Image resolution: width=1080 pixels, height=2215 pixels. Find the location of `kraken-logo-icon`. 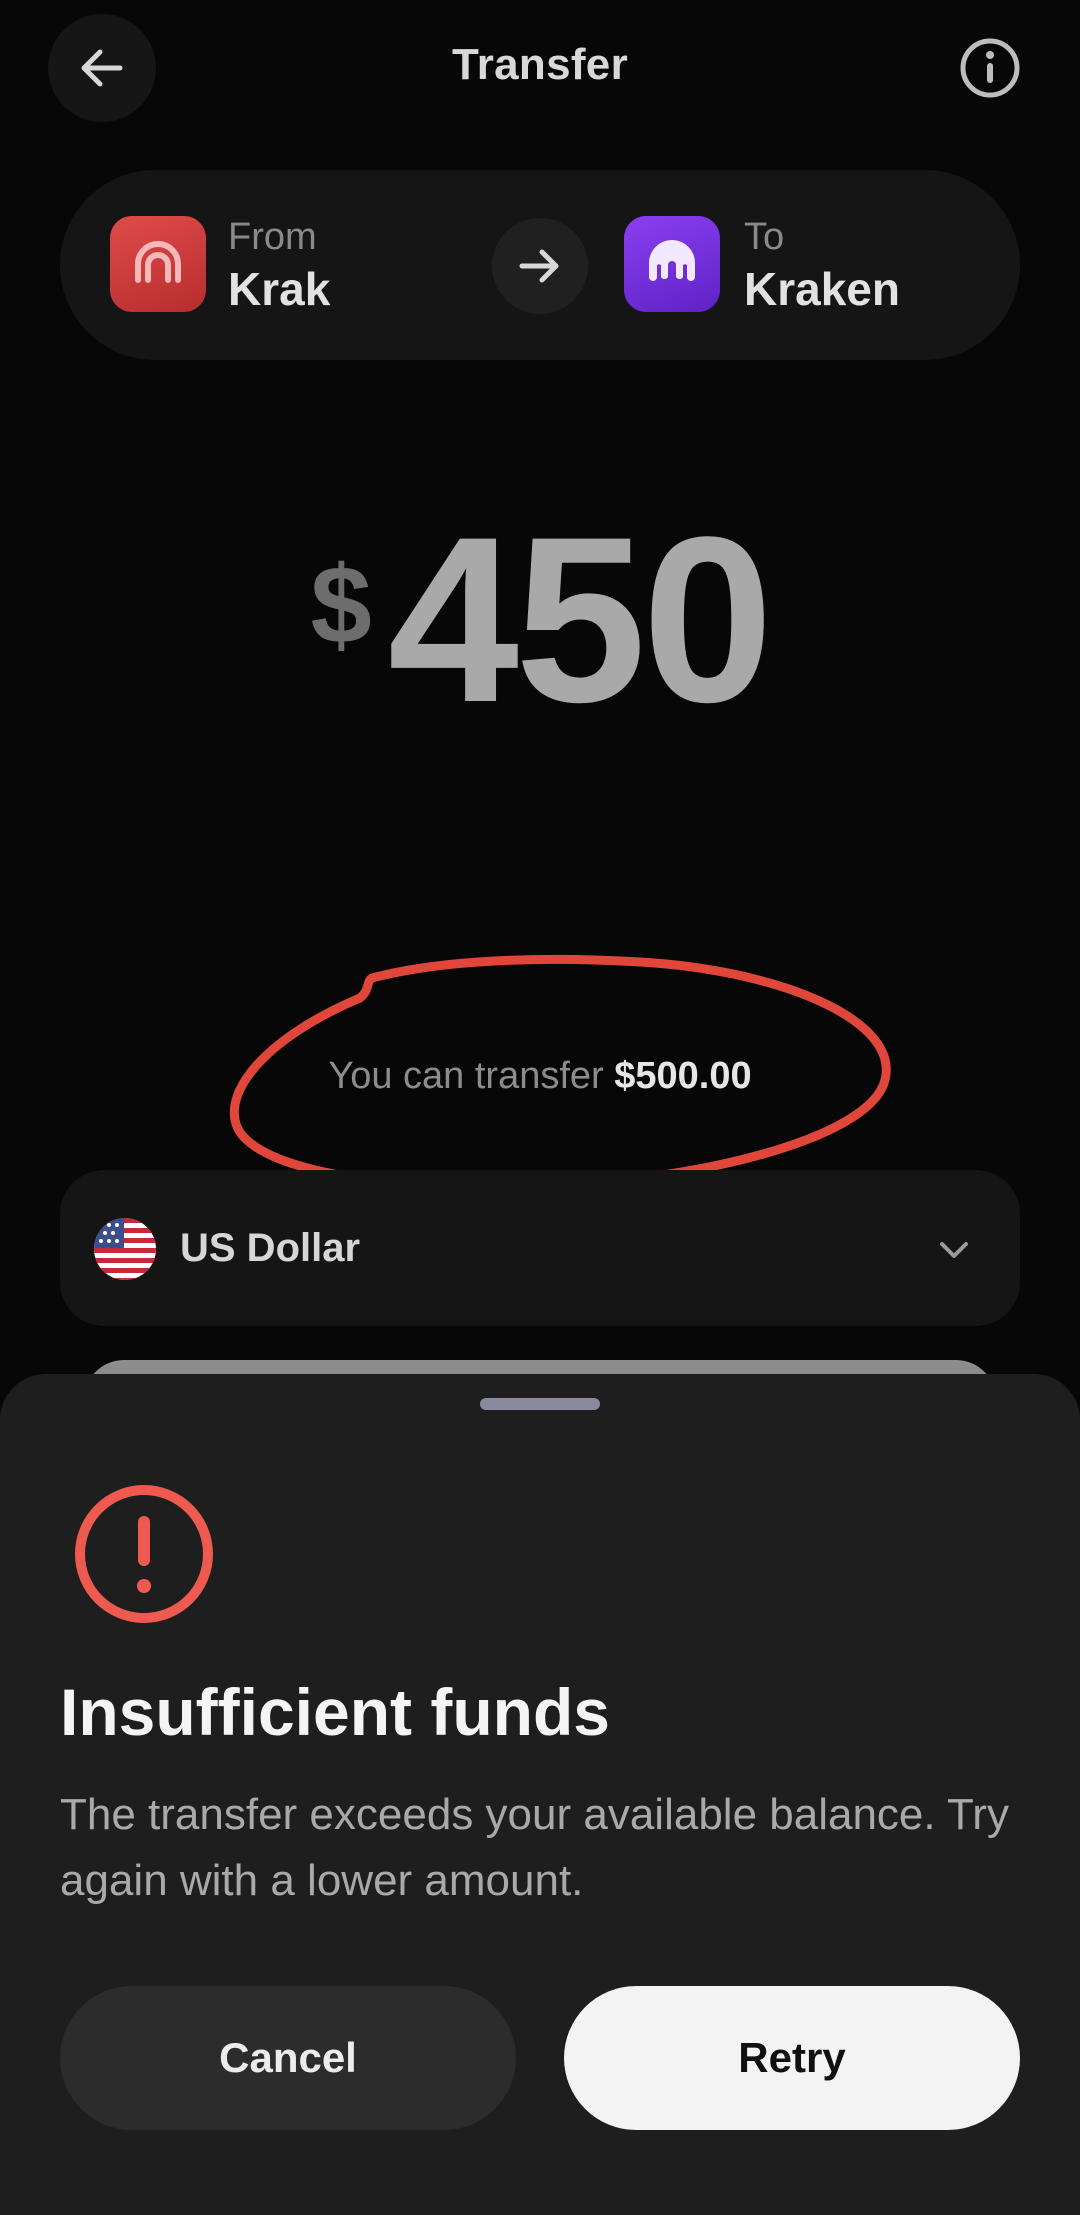

kraken-logo-icon is located at coordinates (672, 260).